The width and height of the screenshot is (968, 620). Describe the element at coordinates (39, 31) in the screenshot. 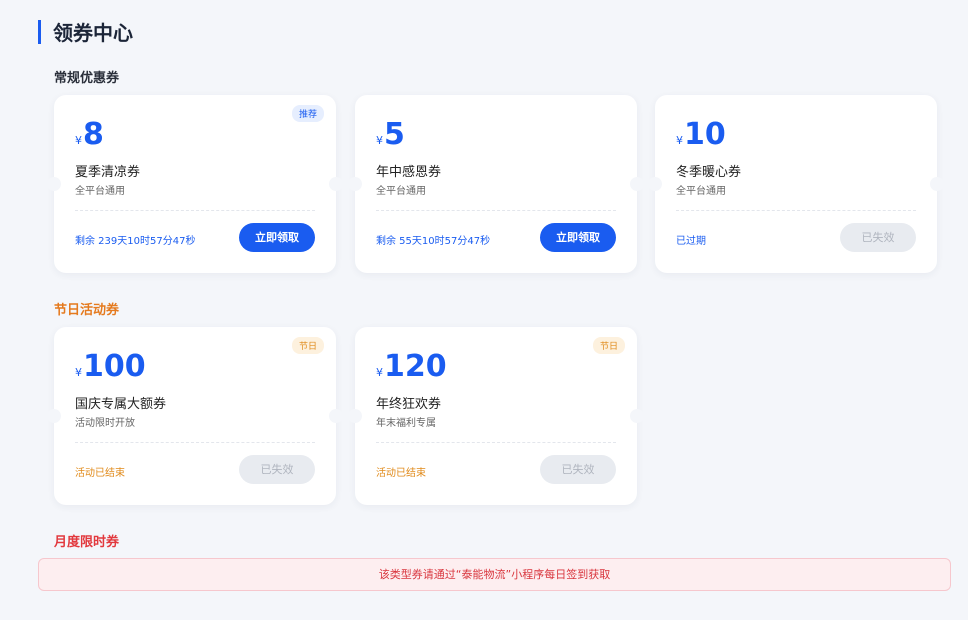

I see `title-accent-bar` at that location.